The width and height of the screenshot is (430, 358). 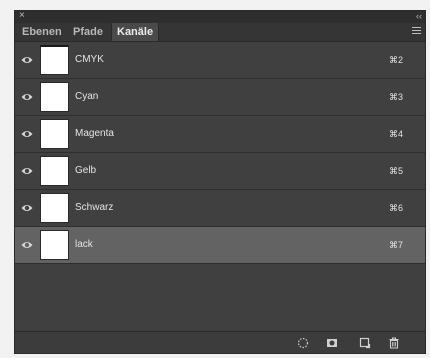 What do you see at coordinates (395, 245) in the screenshot?
I see `channel-shortcut: ⌘7` at bounding box center [395, 245].